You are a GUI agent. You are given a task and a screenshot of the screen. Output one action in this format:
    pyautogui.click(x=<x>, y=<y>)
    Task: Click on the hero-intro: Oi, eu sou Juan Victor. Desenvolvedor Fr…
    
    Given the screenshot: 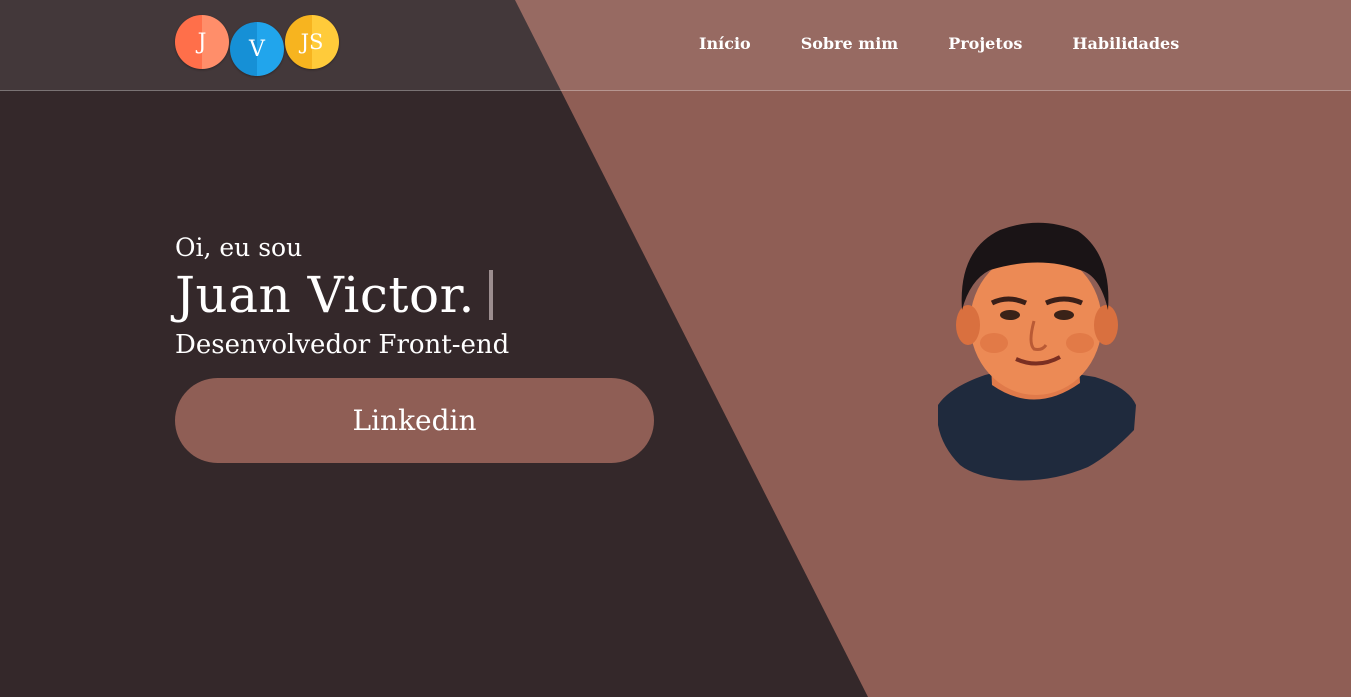 What is the action you would take?
    pyautogui.click(x=342, y=297)
    